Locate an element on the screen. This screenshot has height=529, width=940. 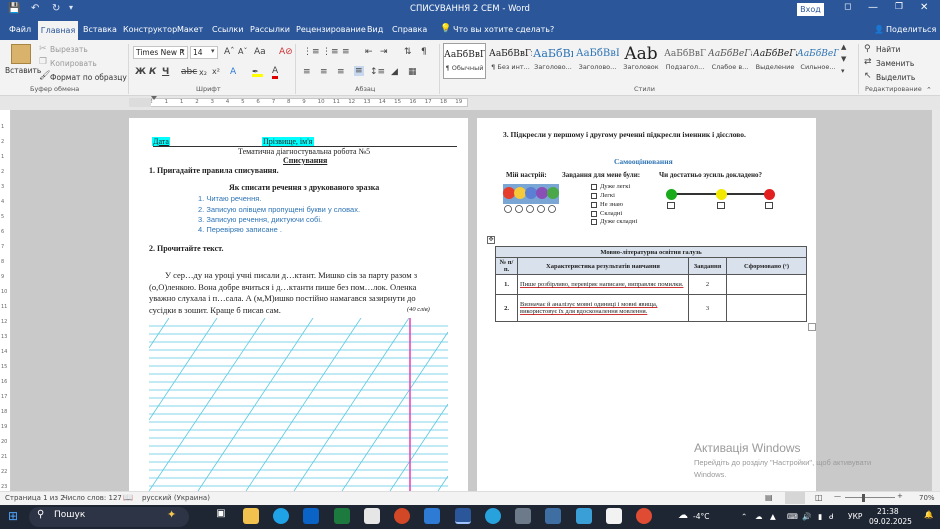
outlook-icon is located at coordinates (311, 516).